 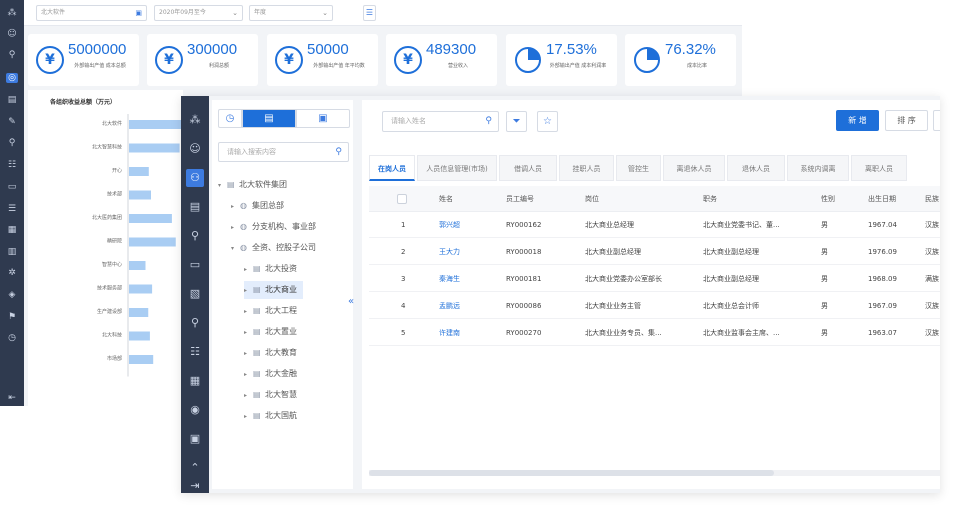 I want to click on org-tab: ▤, so click(x=269, y=118).